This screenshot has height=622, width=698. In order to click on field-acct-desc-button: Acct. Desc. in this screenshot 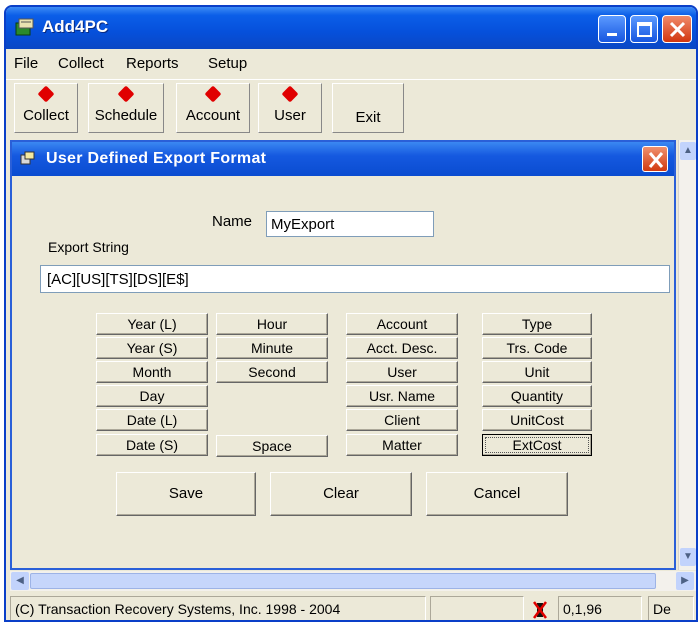, I will do `click(402, 348)`.